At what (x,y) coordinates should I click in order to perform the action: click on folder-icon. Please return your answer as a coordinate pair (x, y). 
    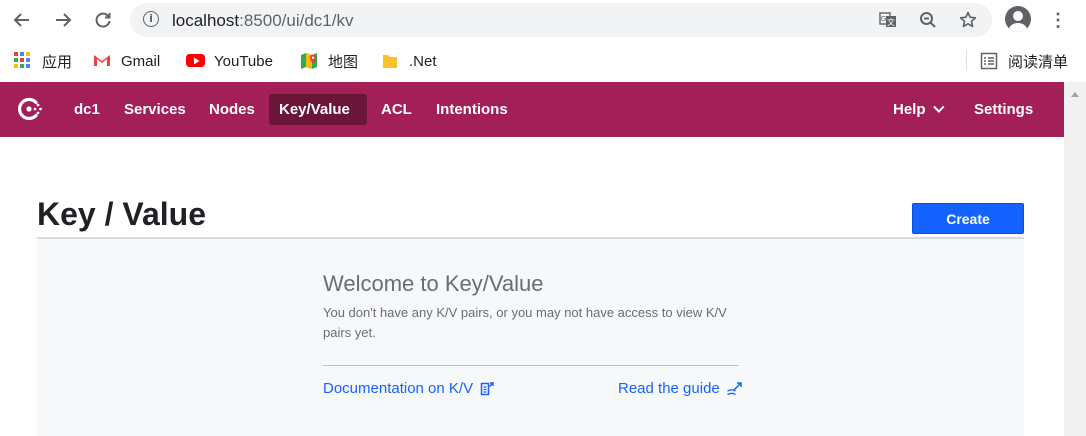
    Looking at the image, I should click on (390, 61).